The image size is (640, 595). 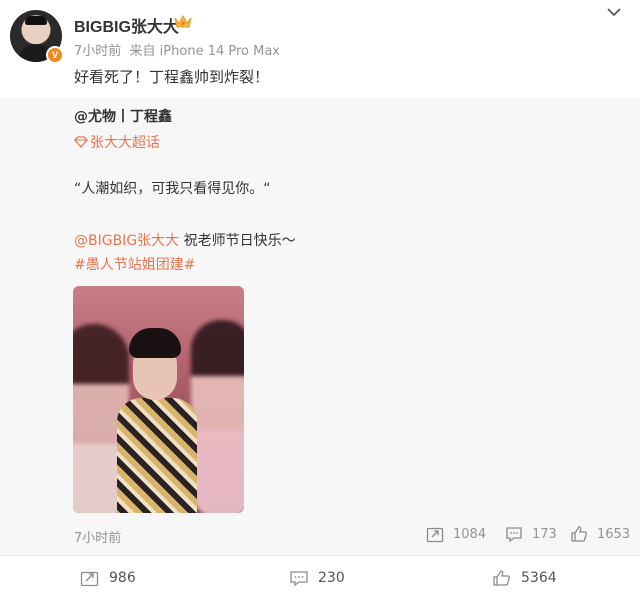 I want to click on crown-icon, so click(x=183, y=21).